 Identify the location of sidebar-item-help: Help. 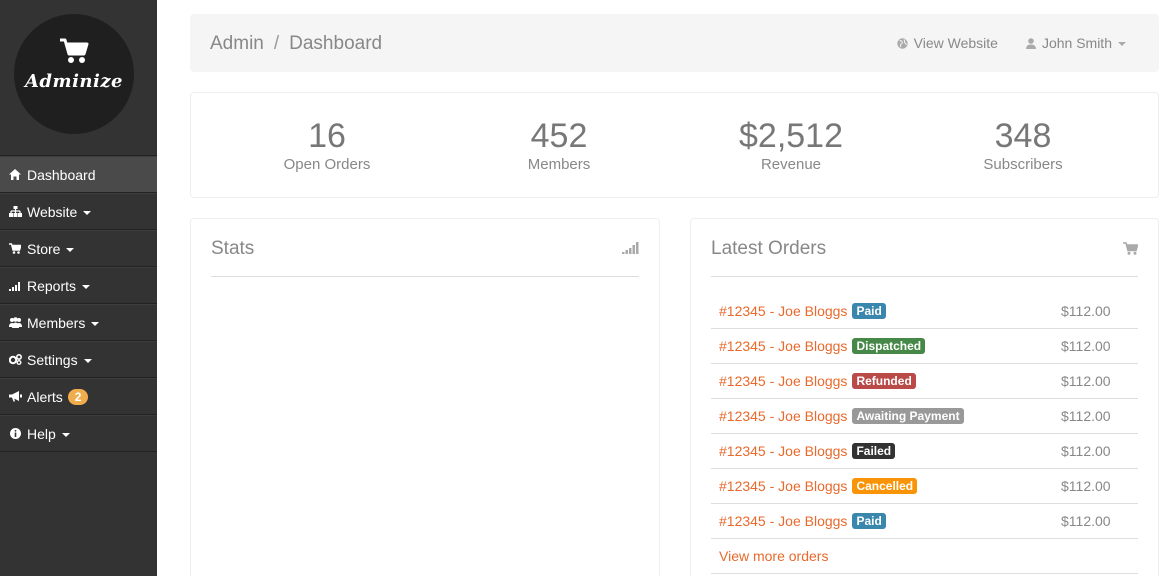
(78, 433).